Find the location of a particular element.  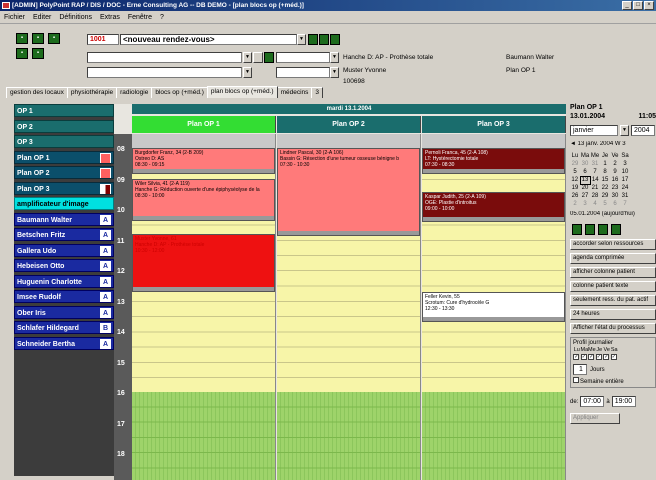

resource-item: Hebeisen Otto A is located at coordinates (64, 265).